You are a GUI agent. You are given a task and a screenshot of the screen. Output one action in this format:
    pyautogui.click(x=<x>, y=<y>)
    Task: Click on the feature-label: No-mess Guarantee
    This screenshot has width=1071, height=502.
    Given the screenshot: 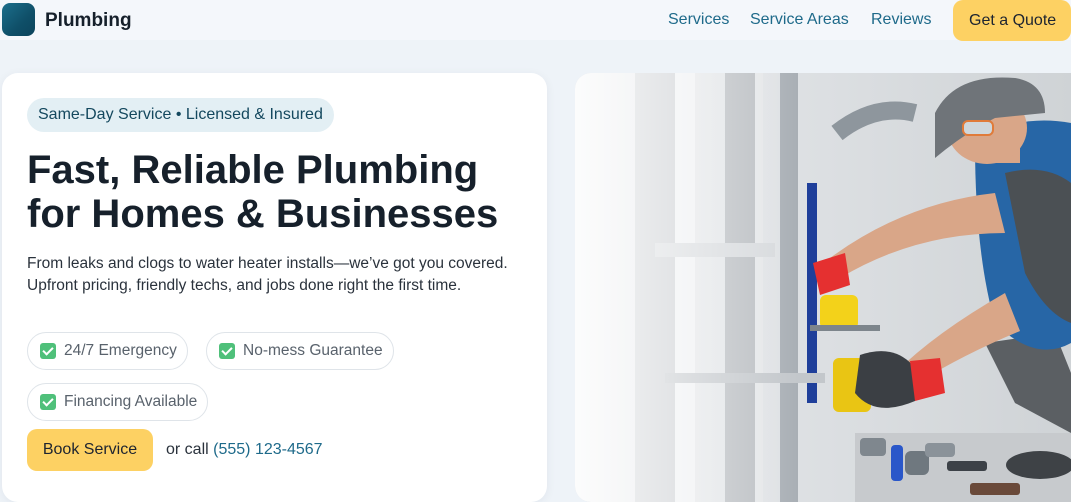 What is the action you would take?
    pyautogui.click(x=313, y=350)
    